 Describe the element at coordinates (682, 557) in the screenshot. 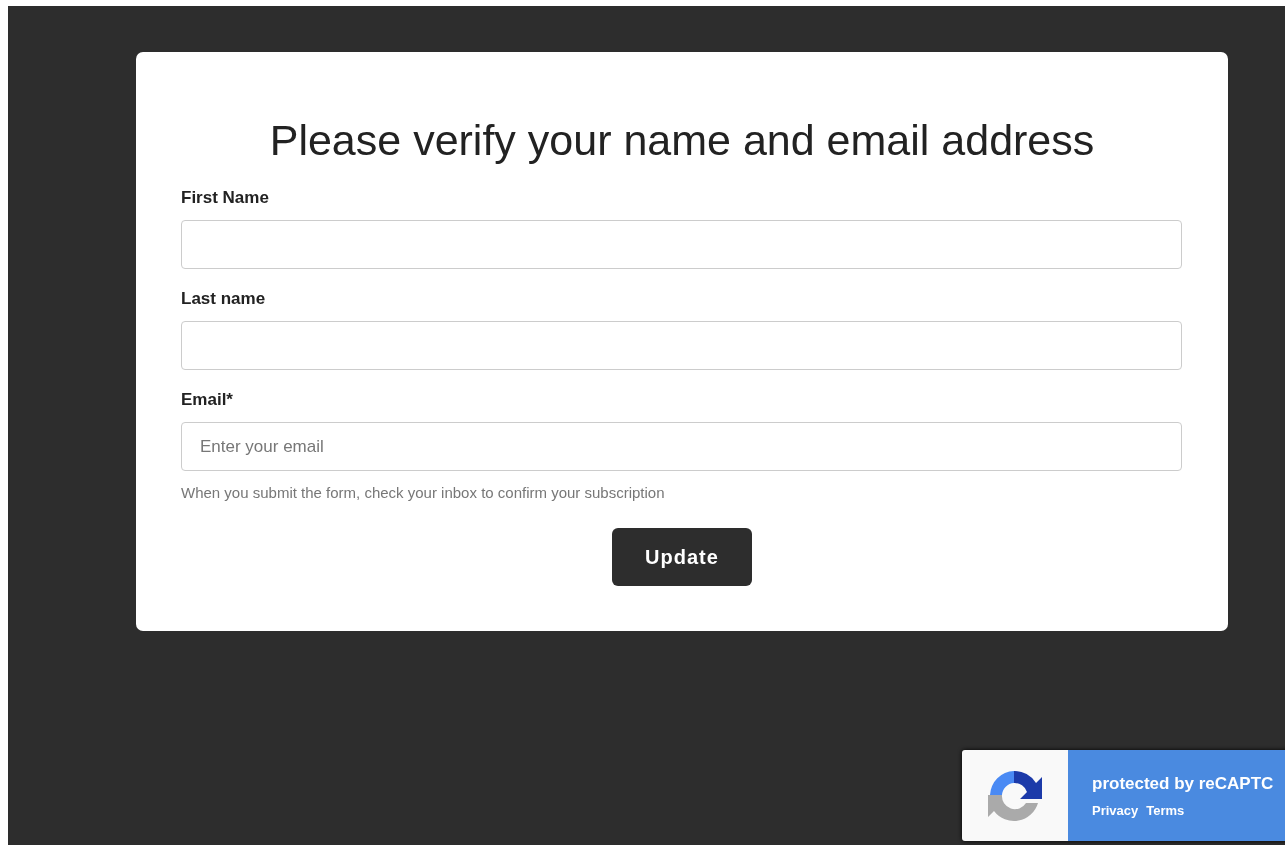

I see `update-button: Update` at that location.